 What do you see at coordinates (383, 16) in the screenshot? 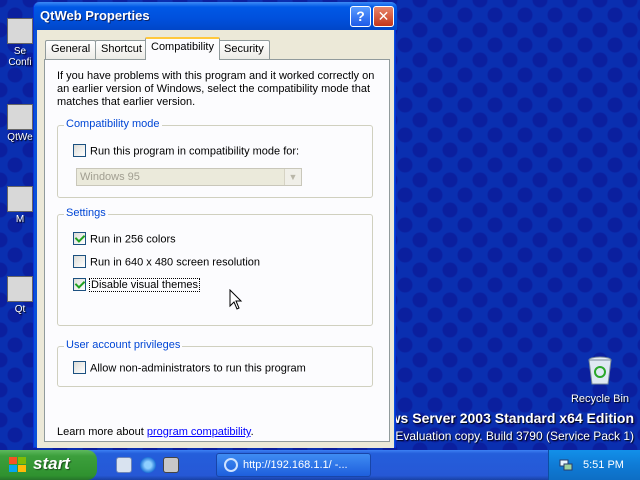
I see `close-button: ✕` at bounding box center [383, 16].